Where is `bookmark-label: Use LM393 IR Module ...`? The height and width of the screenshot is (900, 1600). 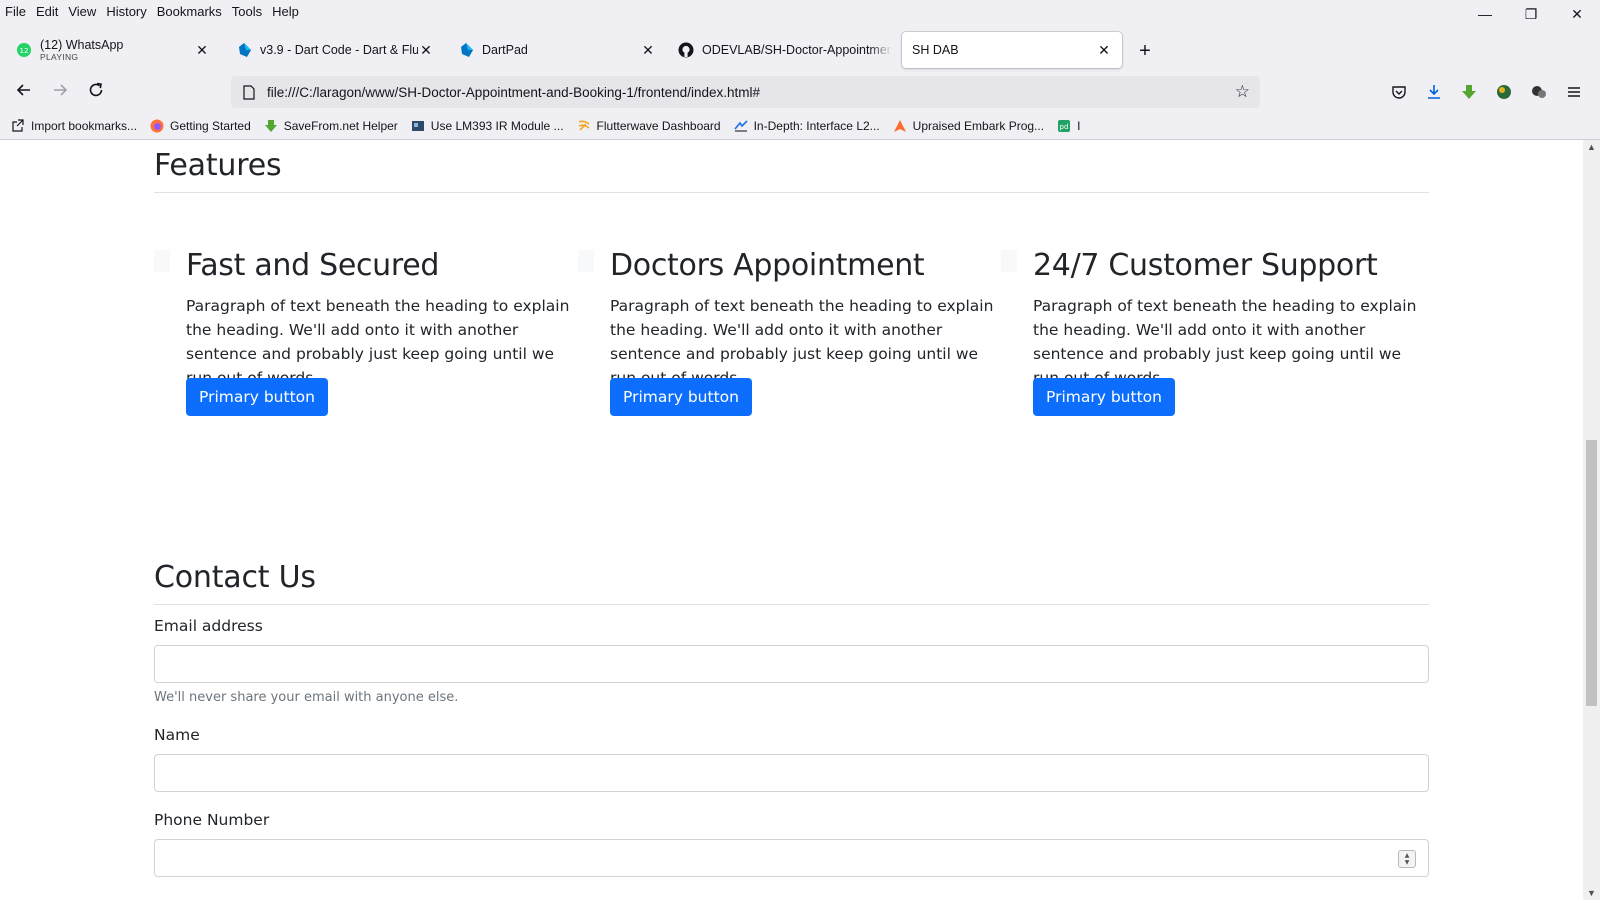
bookmark-label: Use LM393 IR Module ... is located at coordinates (497, 126).